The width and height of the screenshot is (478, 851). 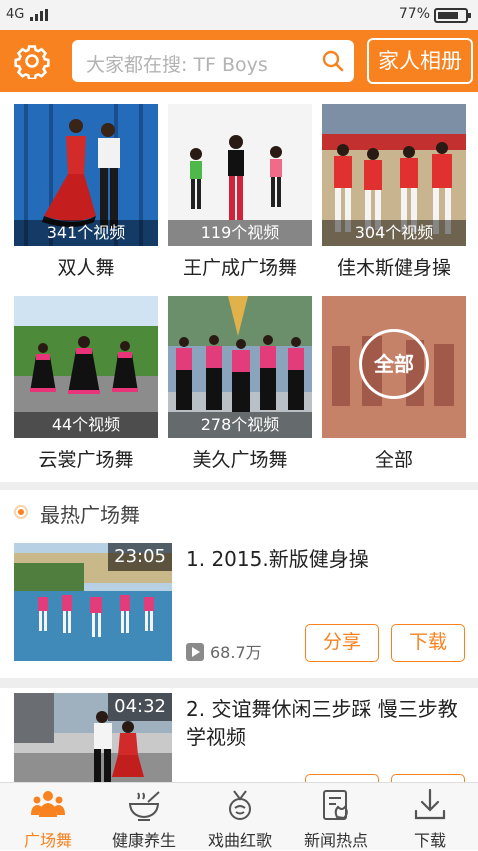 I want to click on nav-item-news: 新闻热点, so click(x=336, y=817).